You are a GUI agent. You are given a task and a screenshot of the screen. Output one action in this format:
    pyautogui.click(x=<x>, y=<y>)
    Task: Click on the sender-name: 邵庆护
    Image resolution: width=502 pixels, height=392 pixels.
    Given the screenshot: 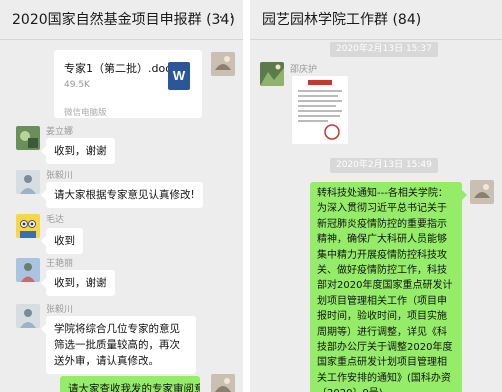 What is the action you would take?
    pyautogui.click(x=304, y=70)
    